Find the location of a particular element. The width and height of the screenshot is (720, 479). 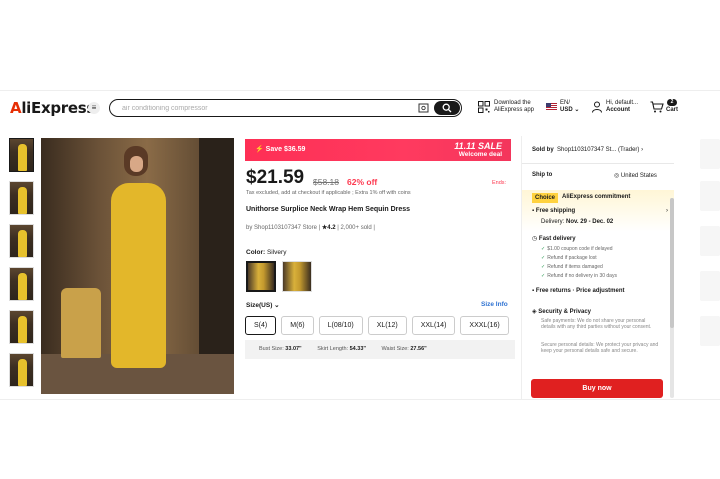

search-button is located at coordinates (447, 108).